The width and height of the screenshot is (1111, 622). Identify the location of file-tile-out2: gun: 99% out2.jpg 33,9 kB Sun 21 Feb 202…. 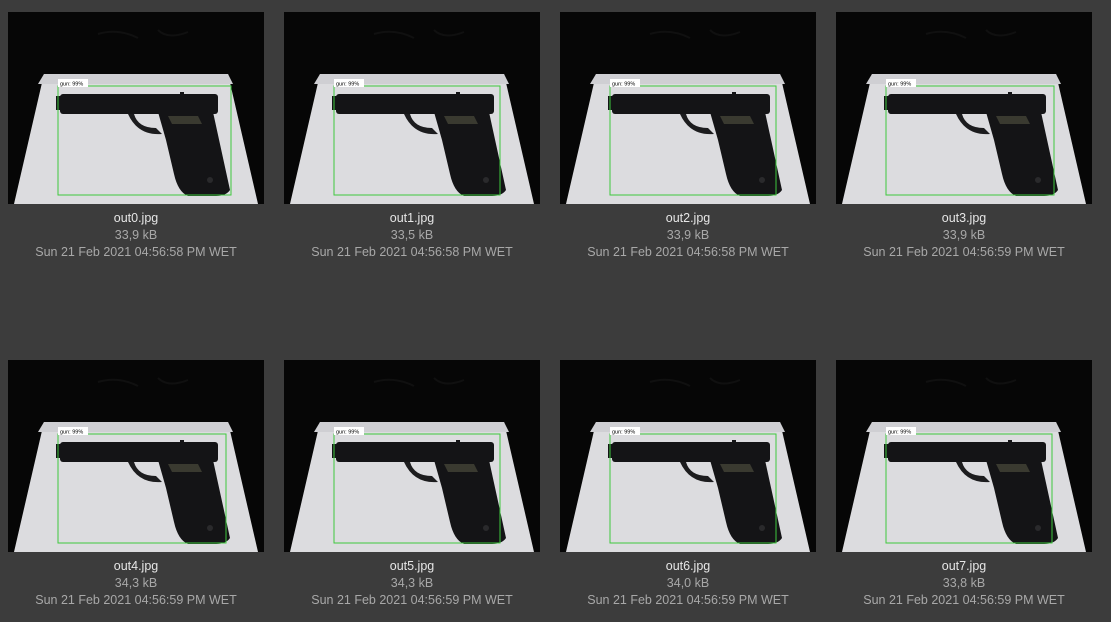
(698, 136).